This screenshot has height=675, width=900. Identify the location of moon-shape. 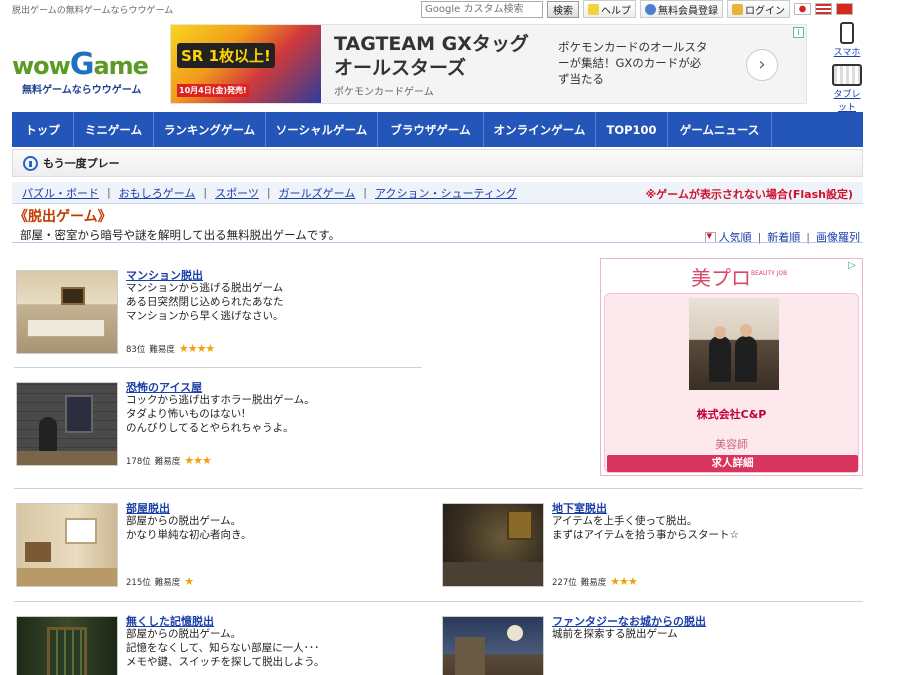
(515, 633).